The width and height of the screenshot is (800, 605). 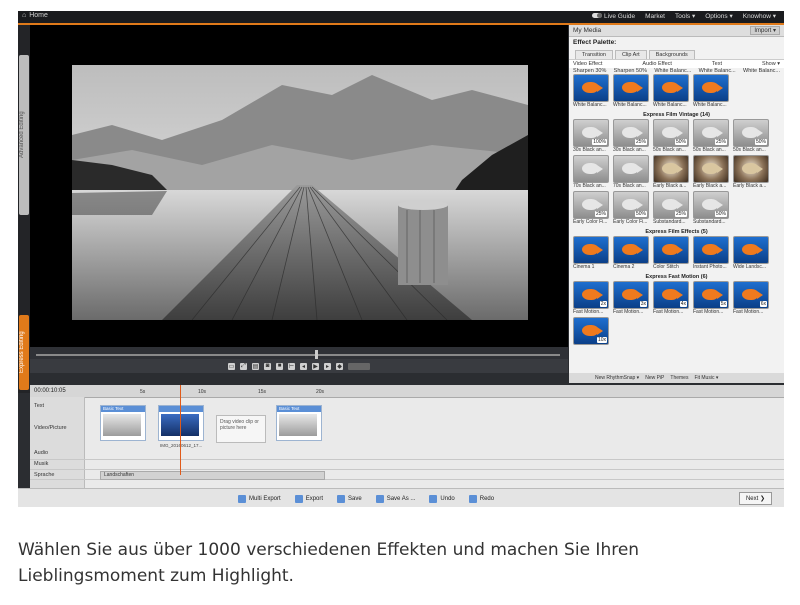 I want to click on options-menu: Options ▾, so click(x=718, y=16).